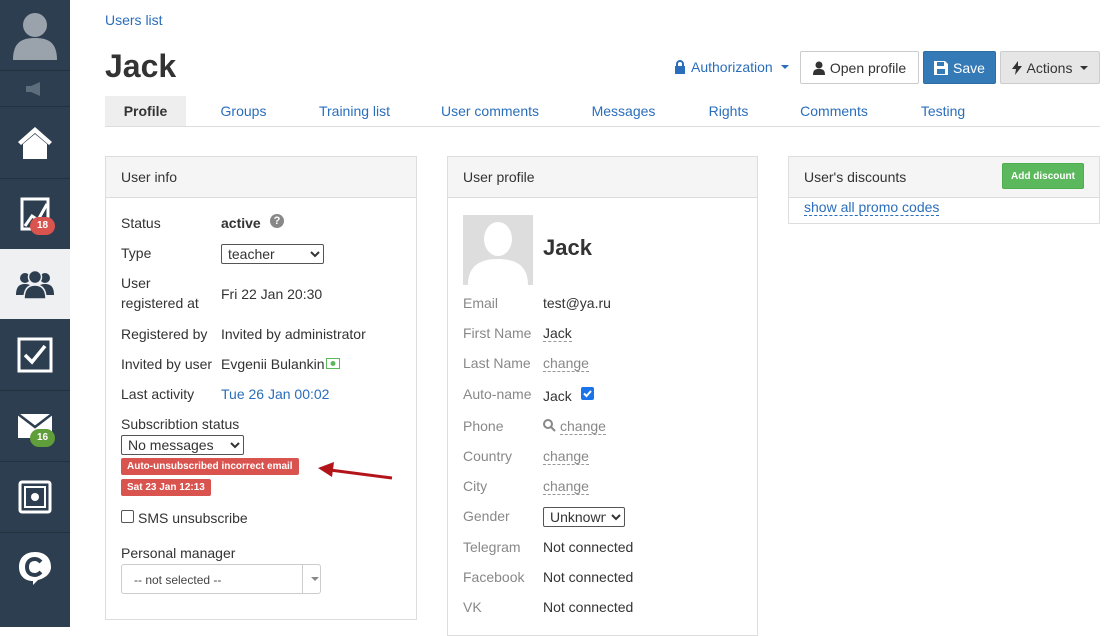 The width and height of the screenshot is (1112, 636). I want to click on tab-comments: Comments, so click(834, 111).